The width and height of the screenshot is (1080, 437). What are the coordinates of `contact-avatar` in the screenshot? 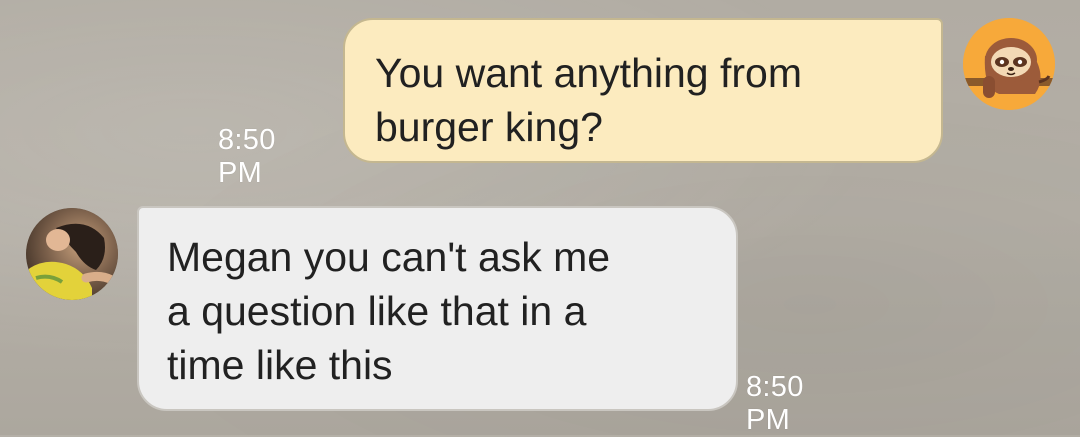 It's located at (72, 254).